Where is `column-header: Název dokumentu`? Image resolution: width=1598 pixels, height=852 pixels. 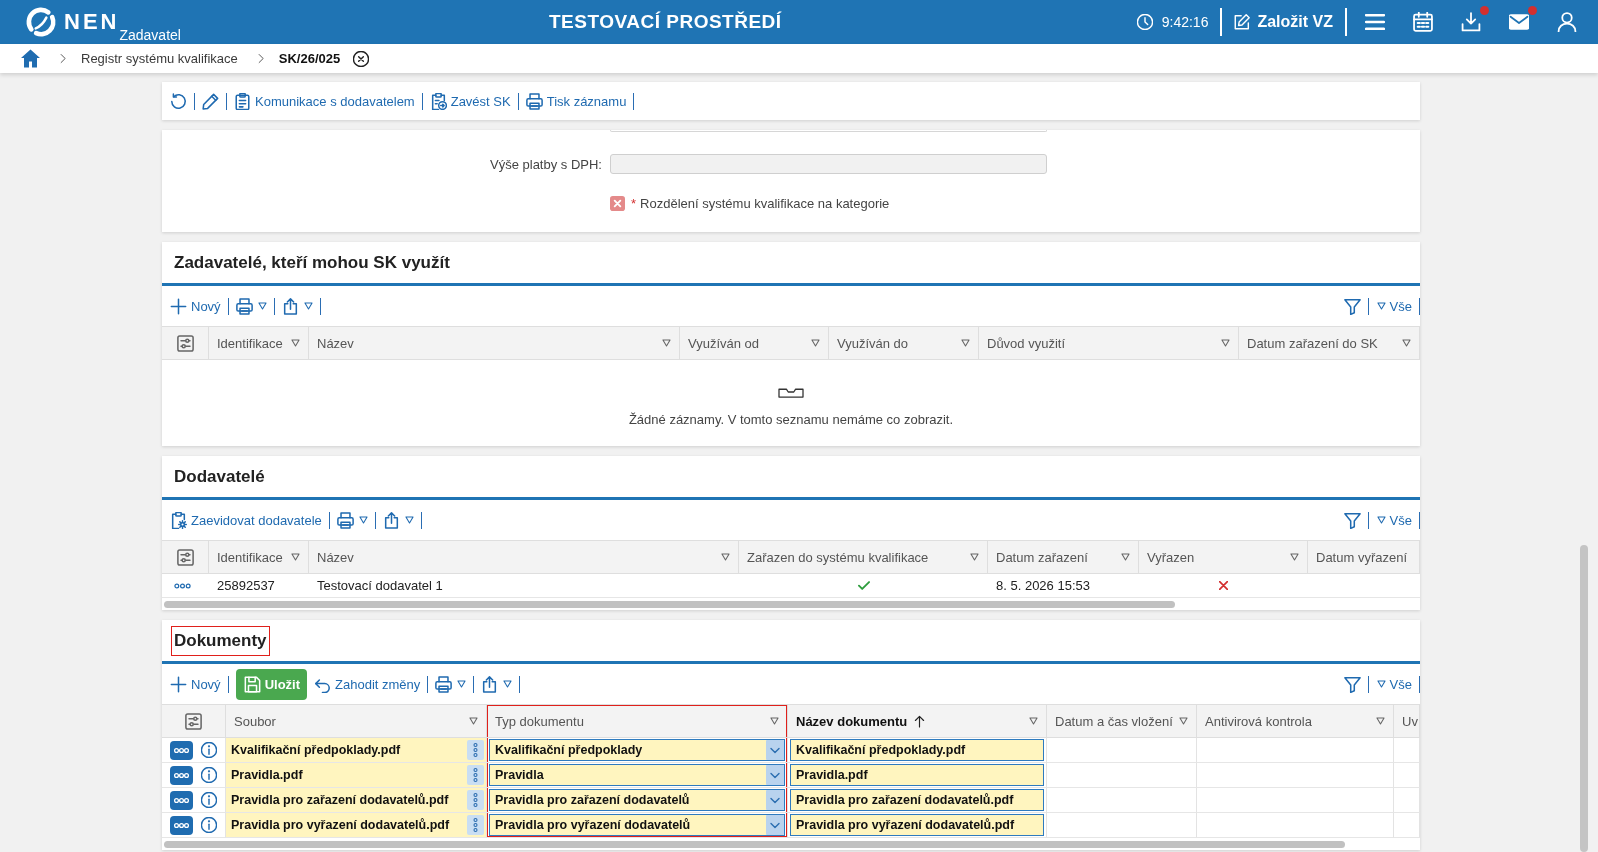 column-header: Název dokumentu is located at coordinates (917, 721).